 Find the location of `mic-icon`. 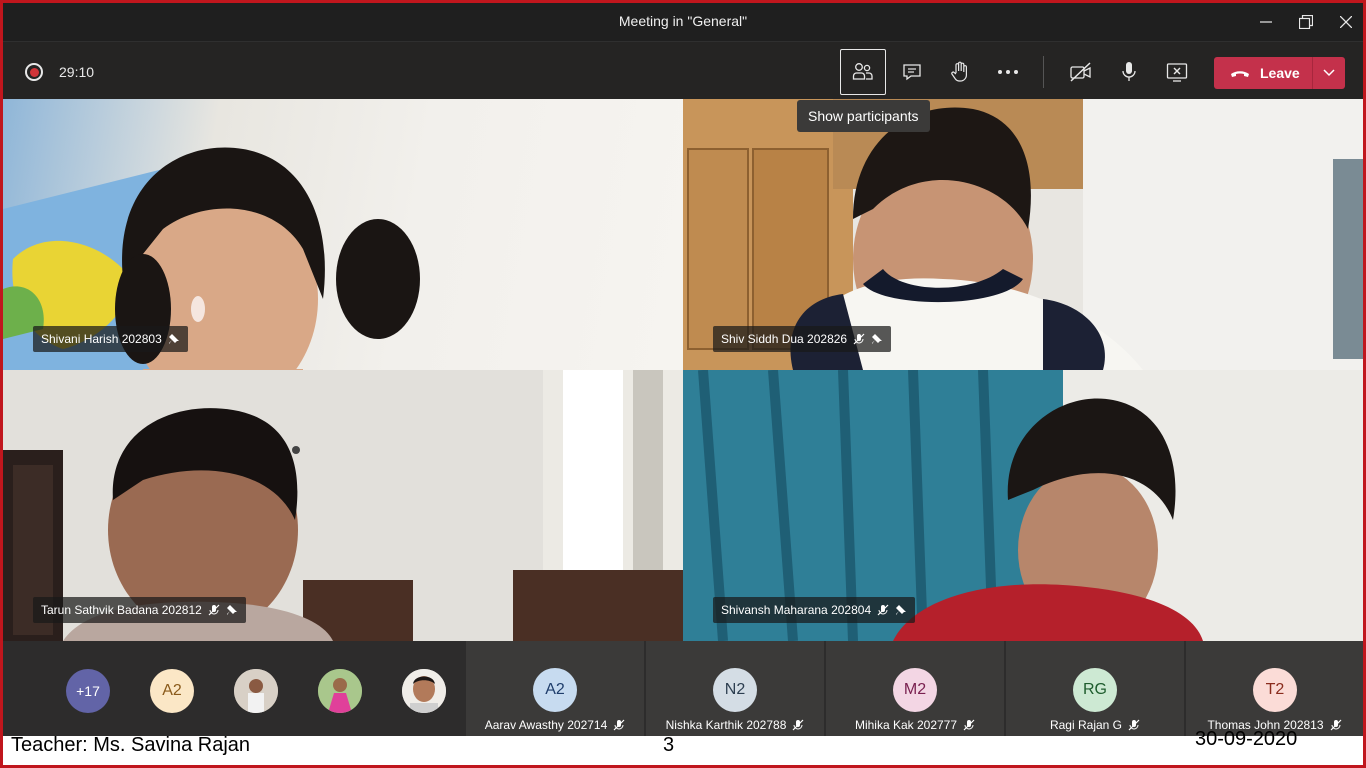

mic-icon is located at coordinates (1129, 71).